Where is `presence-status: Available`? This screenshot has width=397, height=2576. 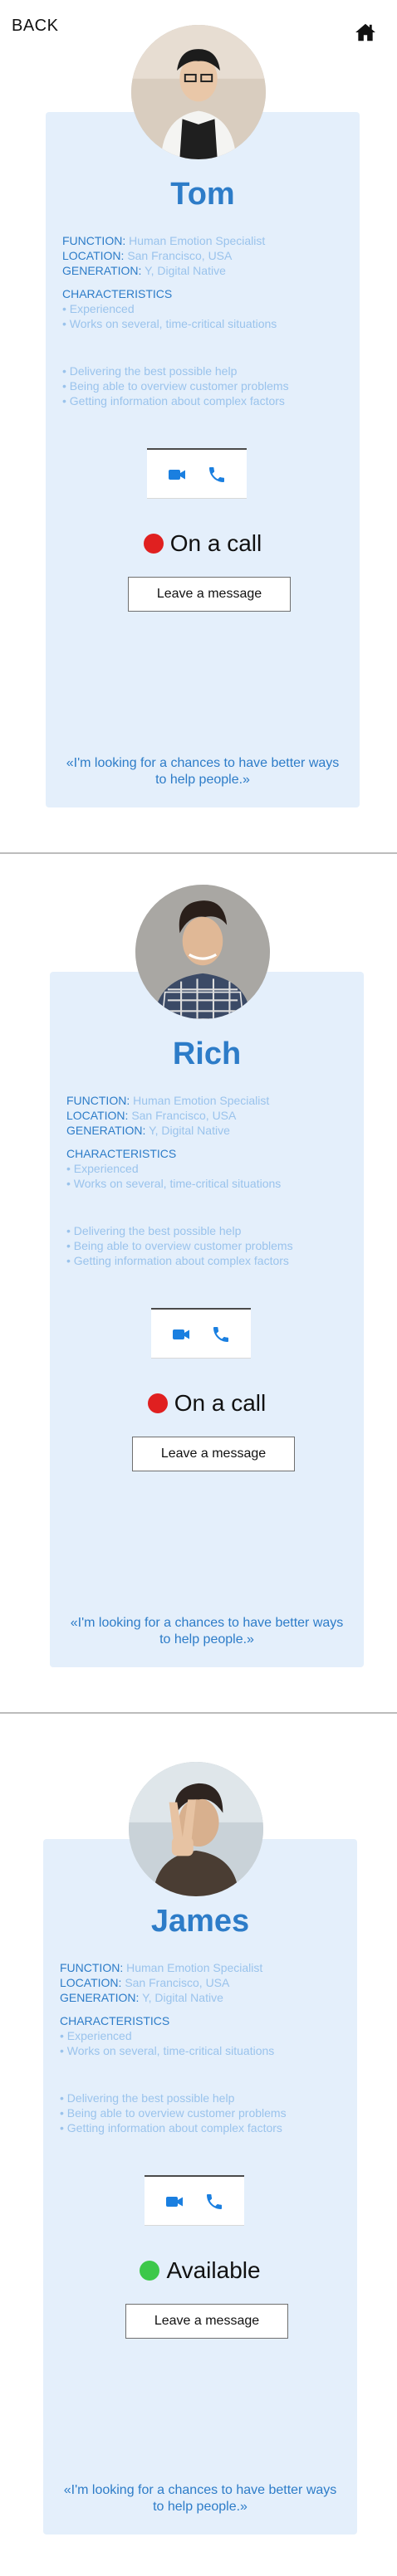
presence-status: Available is located at coordinates (200, 2272).